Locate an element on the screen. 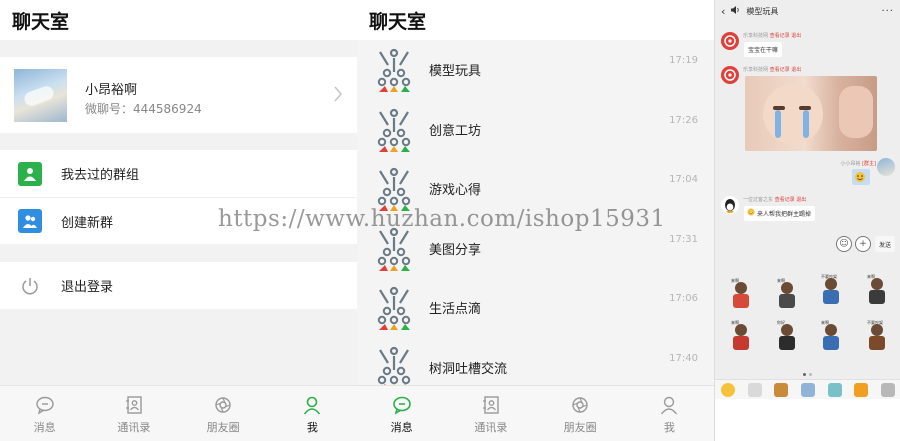  smile-icon is located at coordinates (860, 177).